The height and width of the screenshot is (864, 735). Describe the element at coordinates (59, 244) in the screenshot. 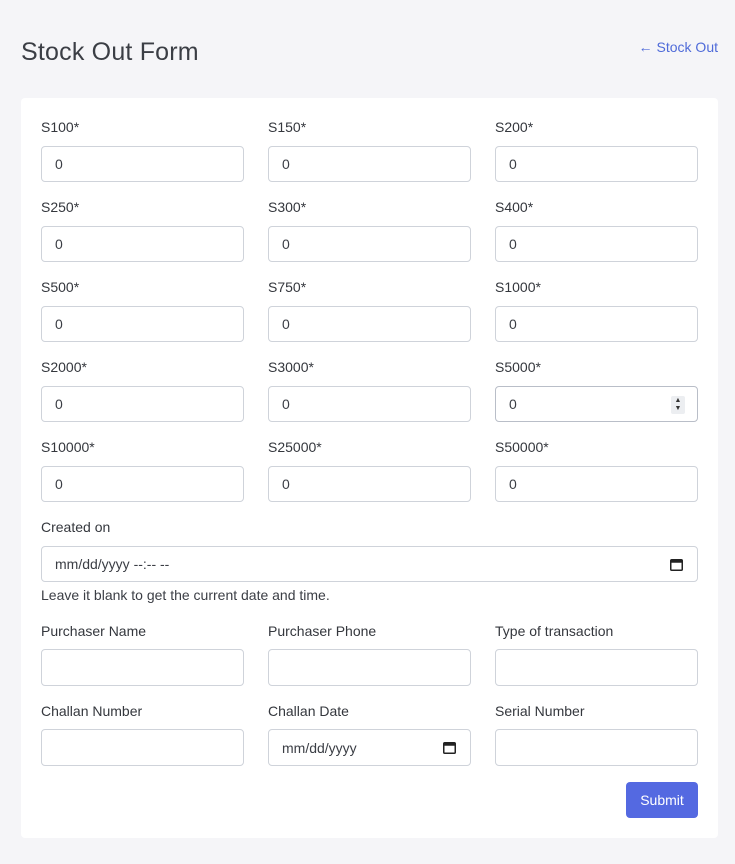

I see `s250-value: 0` at that location.